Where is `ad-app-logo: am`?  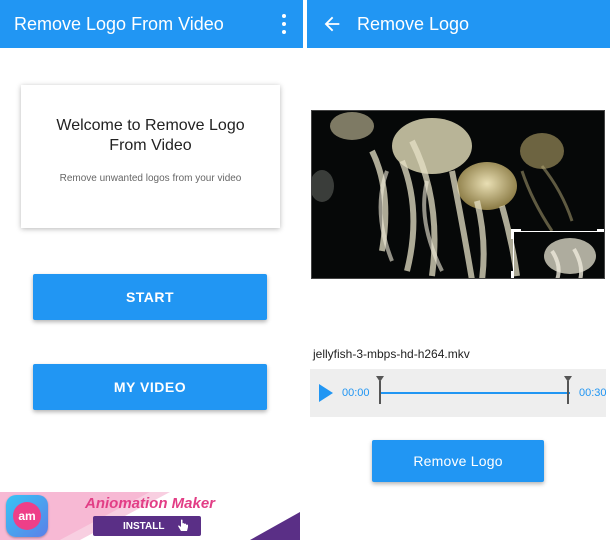 ad-app-logo: am is located at coordinates (27, 516).